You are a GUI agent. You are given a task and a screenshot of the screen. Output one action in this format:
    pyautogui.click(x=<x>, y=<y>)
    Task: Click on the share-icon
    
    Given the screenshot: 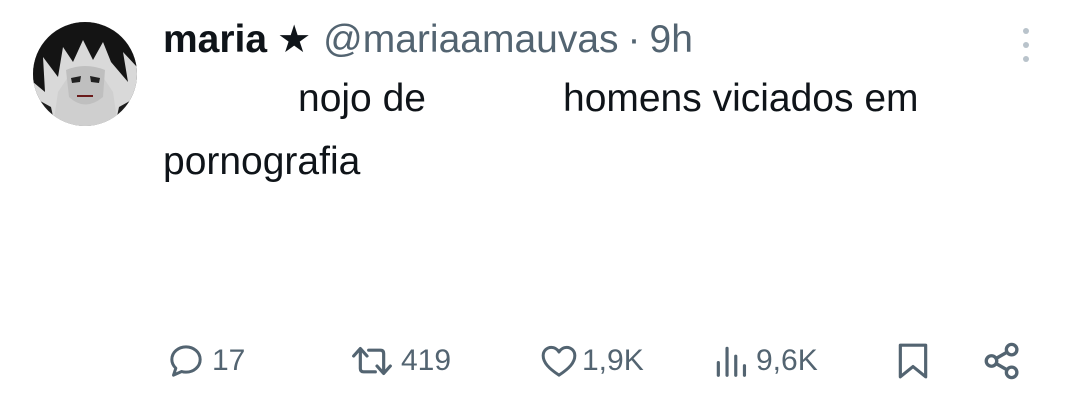 What is the action you would take?
    pyautogui.click(x=1001, y=361)
    